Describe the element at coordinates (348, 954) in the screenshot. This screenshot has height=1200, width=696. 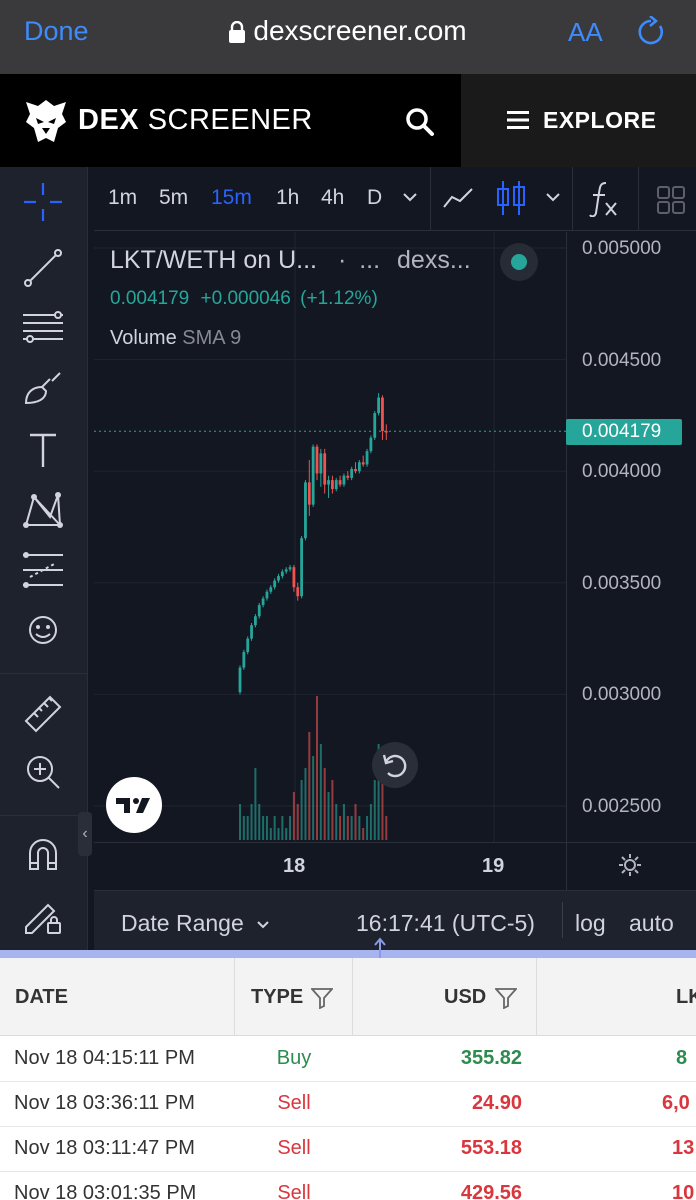
I see `panel-resize-handle` at that location.